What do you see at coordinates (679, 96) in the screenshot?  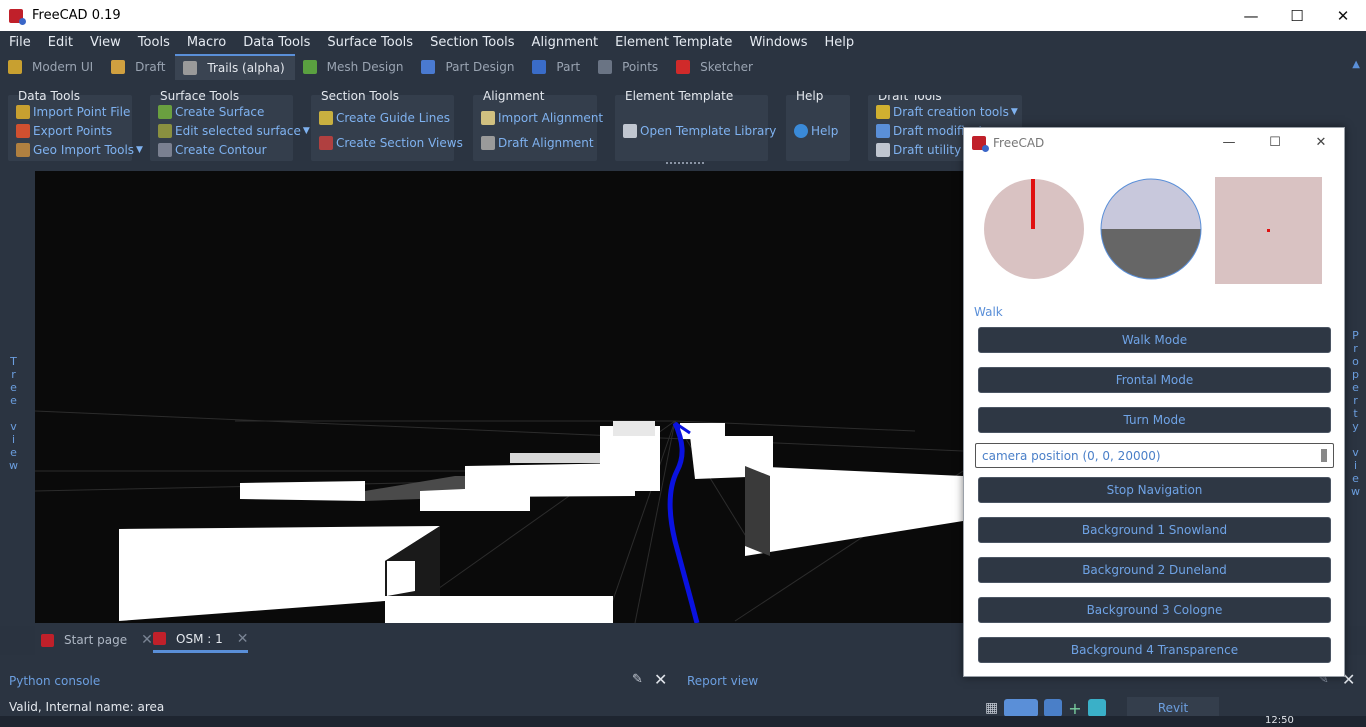 I see `toolbar-title: Element Template` at bounding box center [679, 96].